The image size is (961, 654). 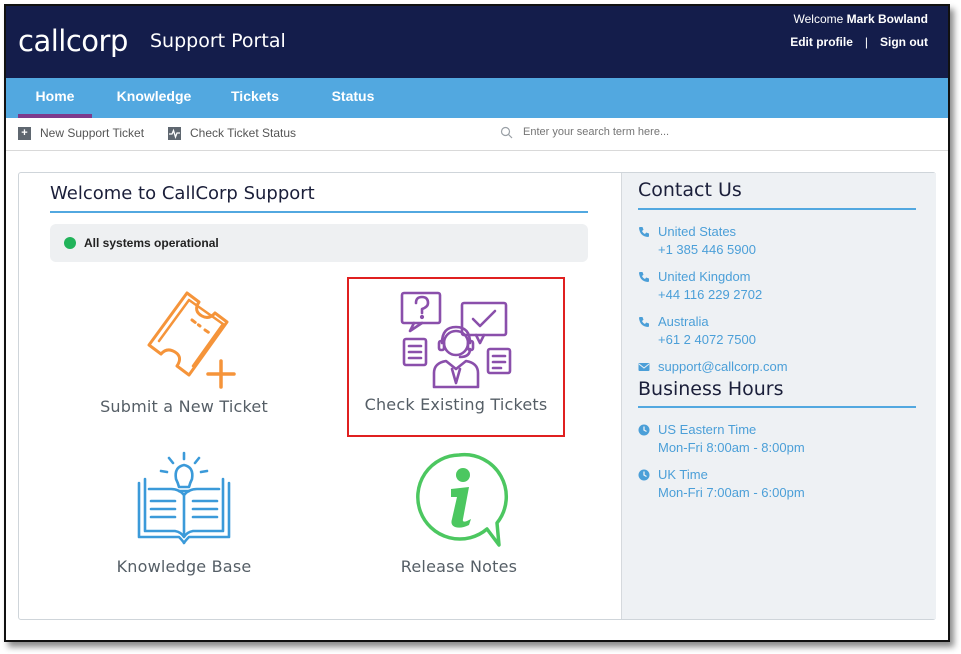 What do you see at coordinates (723, 366) in the screenshot?
I see `email-address: support@callcorp.com` at bounding box center [723, 366].